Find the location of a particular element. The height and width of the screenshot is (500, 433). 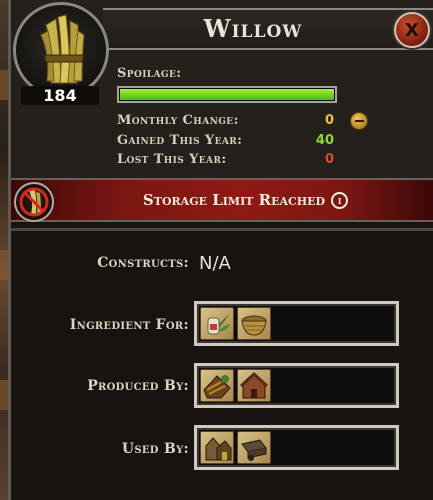

info-glyph: i is located at coordinates (339, 200).